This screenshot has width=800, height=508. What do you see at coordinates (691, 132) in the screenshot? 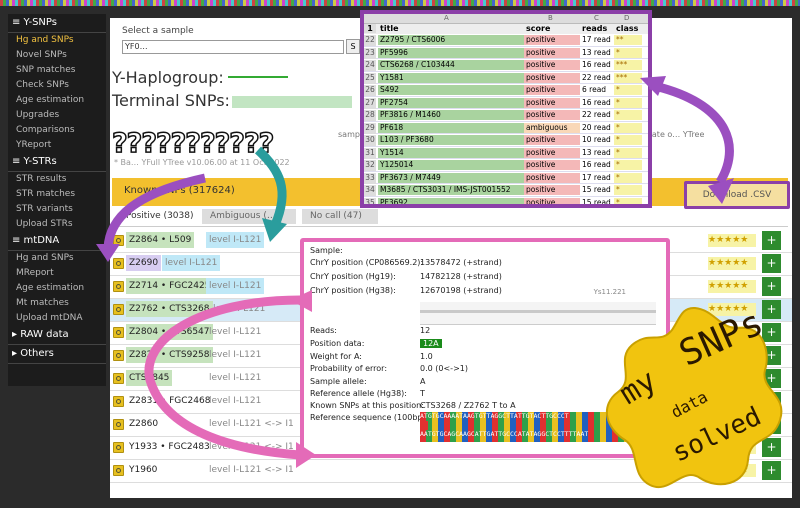
I see `purple-arrow-right` at bounding box center [691, 132].